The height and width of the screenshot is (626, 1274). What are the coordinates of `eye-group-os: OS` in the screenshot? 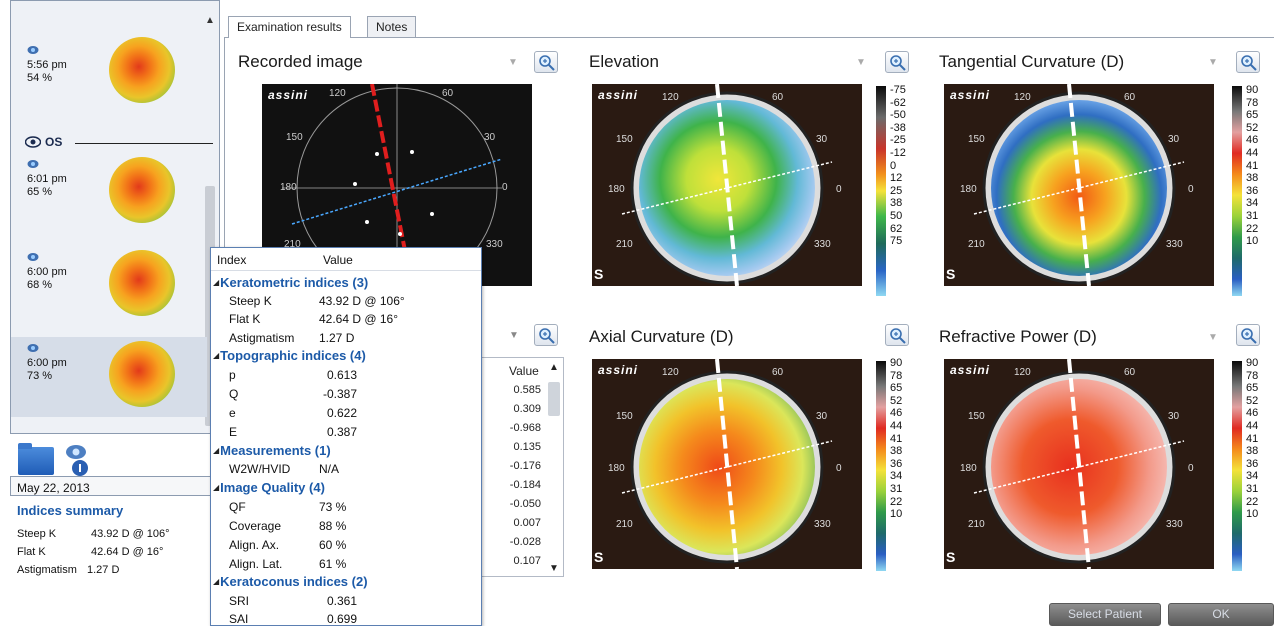 It's located at (117, 143).